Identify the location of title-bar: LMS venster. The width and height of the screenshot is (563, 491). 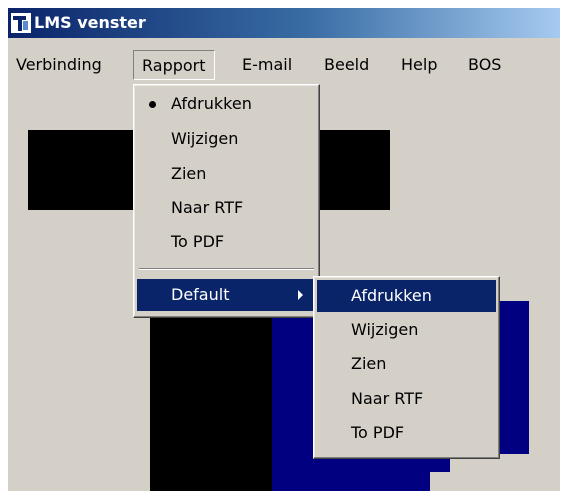
(284, 23).